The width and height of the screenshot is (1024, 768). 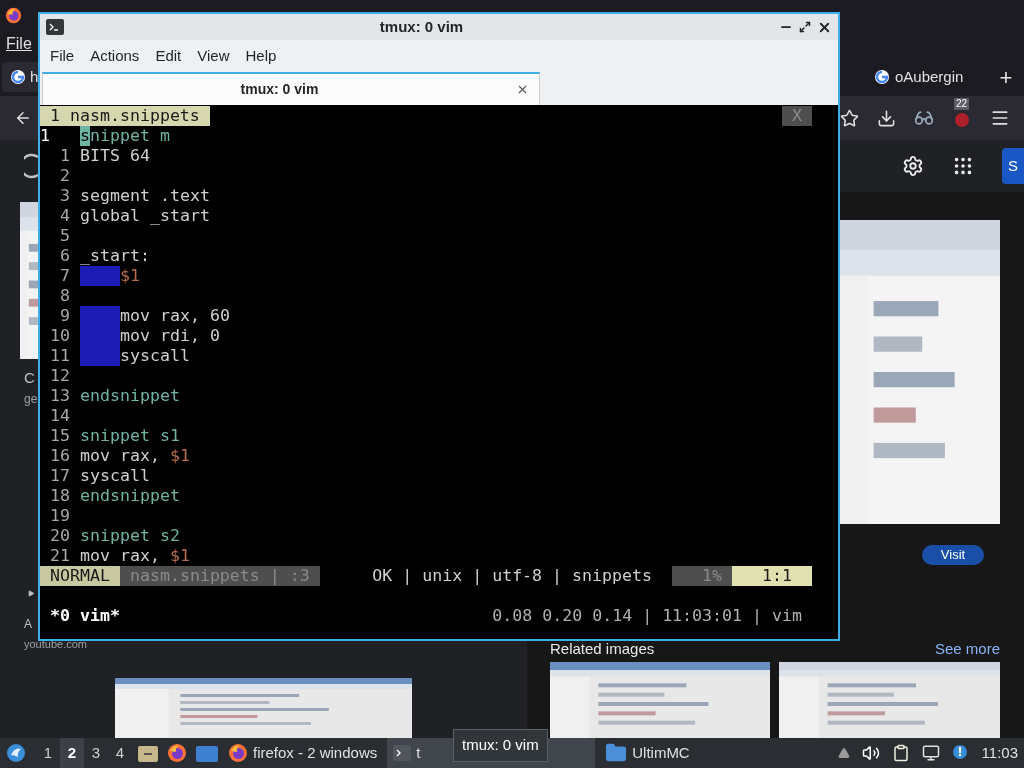 I want to click on section-heading: Related images, so click(x=602, y=648).